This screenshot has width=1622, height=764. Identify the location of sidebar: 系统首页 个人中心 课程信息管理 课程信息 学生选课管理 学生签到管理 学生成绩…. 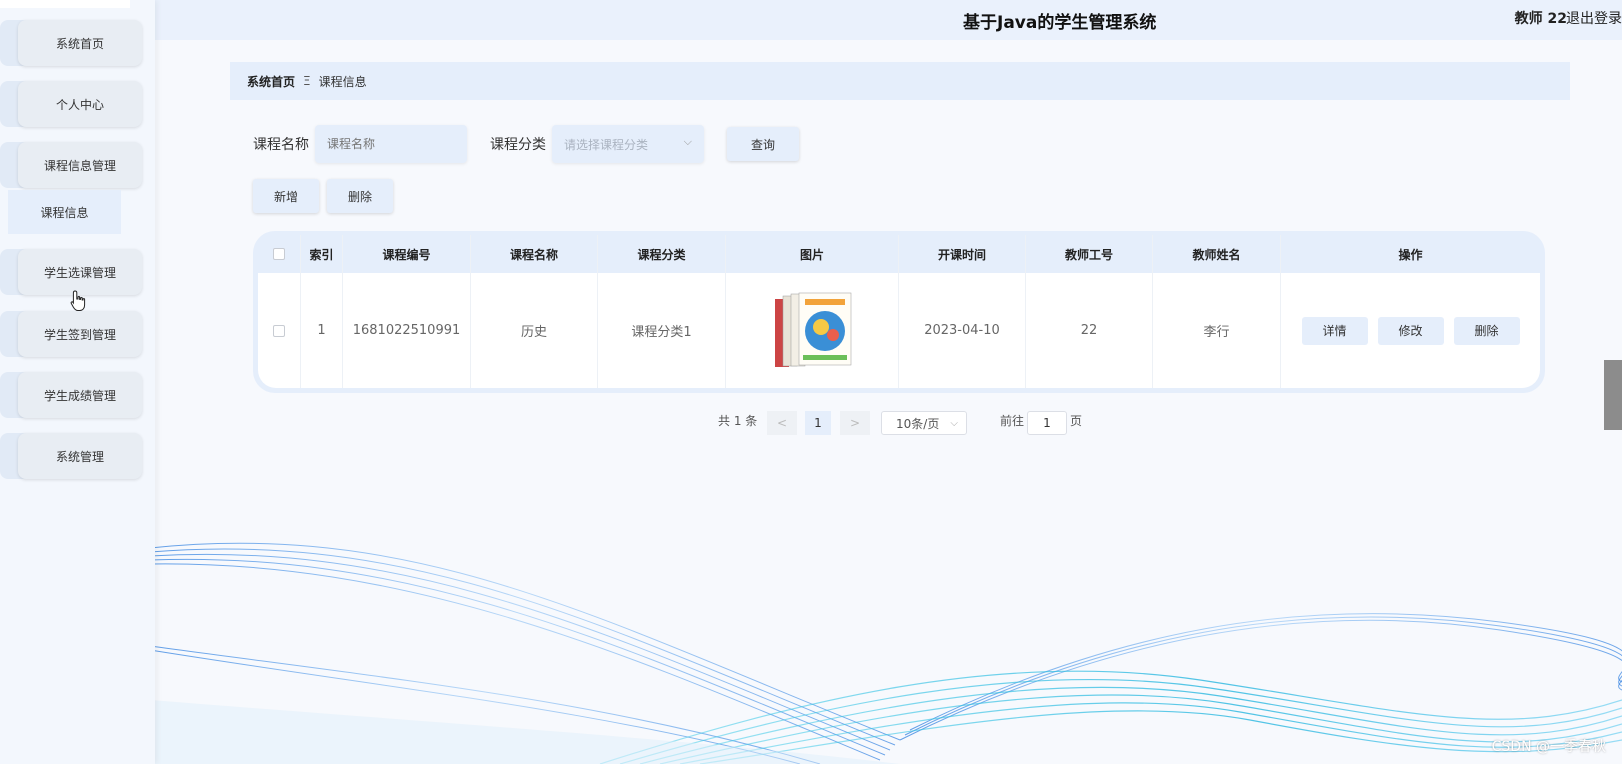
(77, 382).